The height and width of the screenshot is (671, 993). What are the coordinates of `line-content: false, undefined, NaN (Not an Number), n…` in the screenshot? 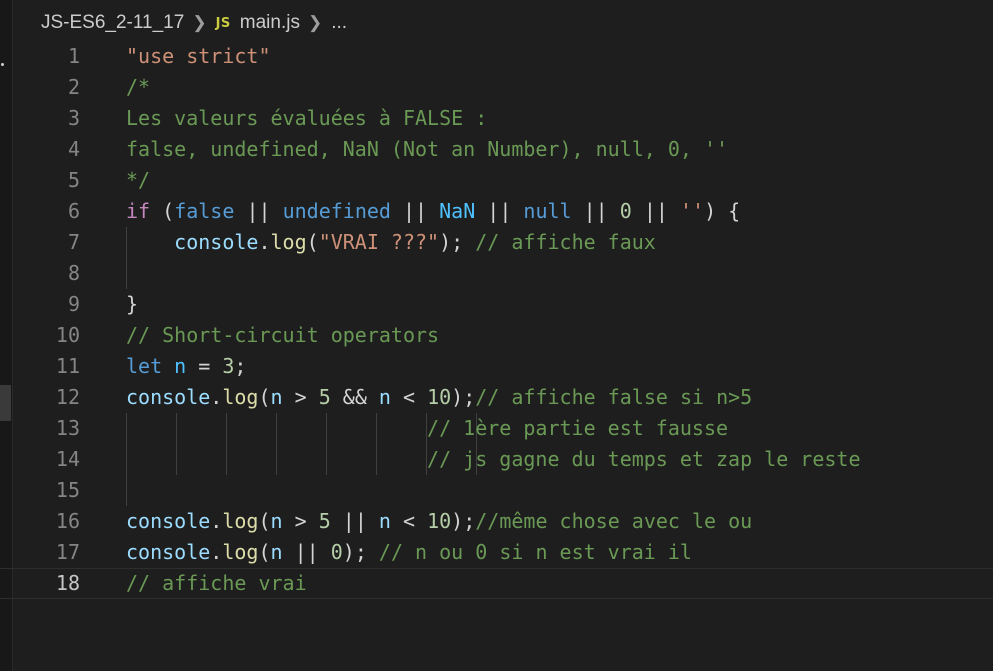 It's located at (427, 149).